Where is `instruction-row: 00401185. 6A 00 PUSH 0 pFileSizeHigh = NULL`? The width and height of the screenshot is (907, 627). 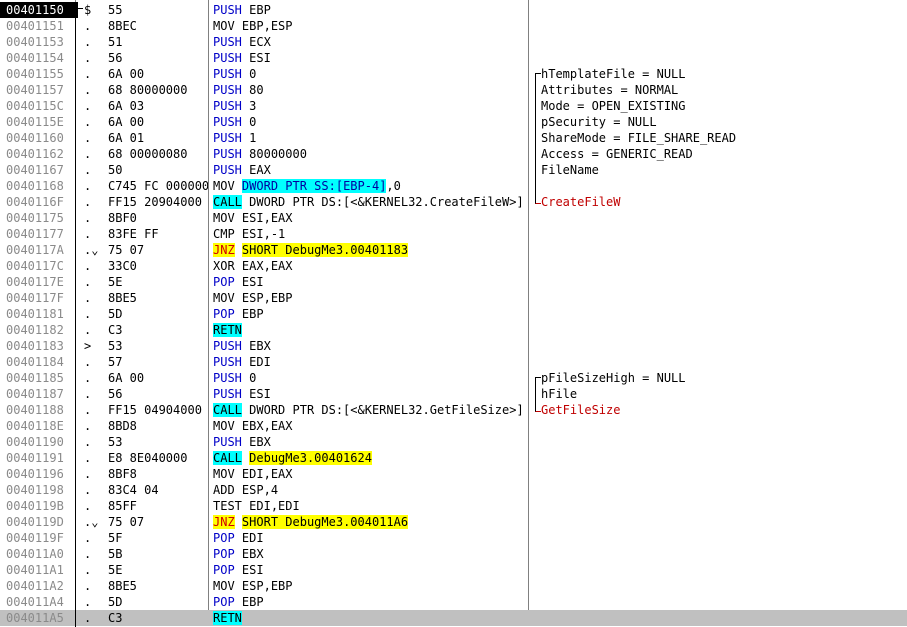
instruction-row: 00401185. 6A 00 PUSH 0 pFileSizeHigh = NULL is located at coordinates (453, 378).